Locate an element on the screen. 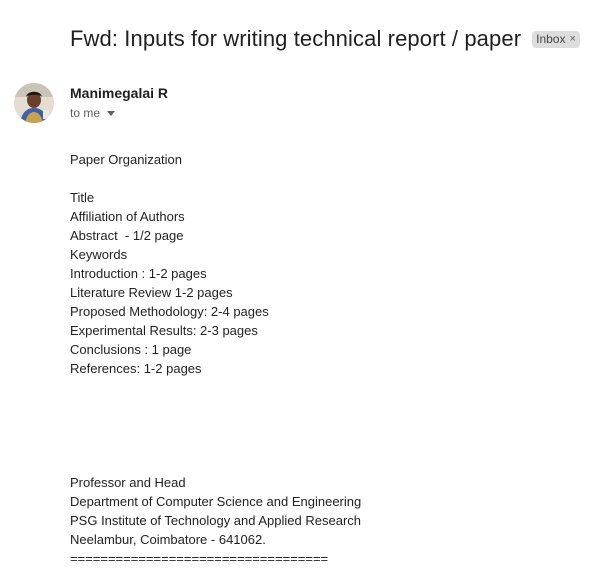 The height and width of the screenshot is (580, 616). outline-item: Title is located at coordinates (82, 197).